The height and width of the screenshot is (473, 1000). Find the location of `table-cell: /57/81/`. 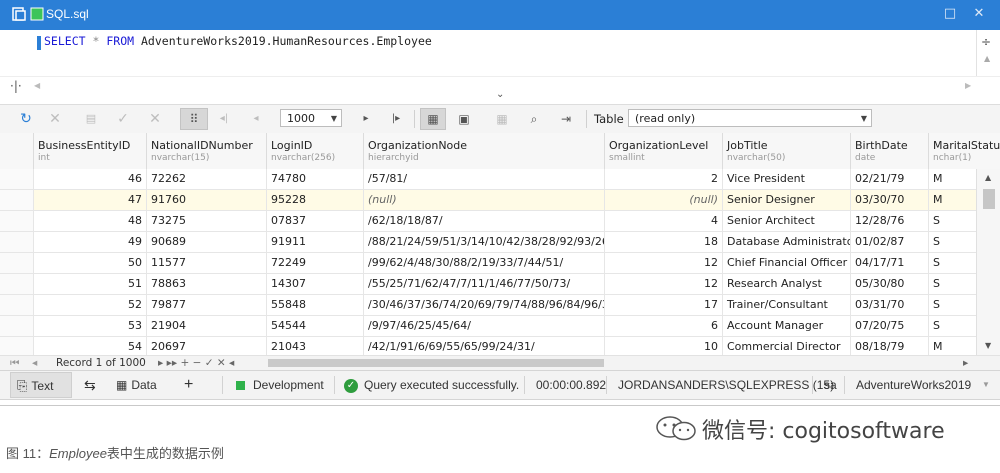

table-cell: /57/81/ is located at coordinates (484, 179).